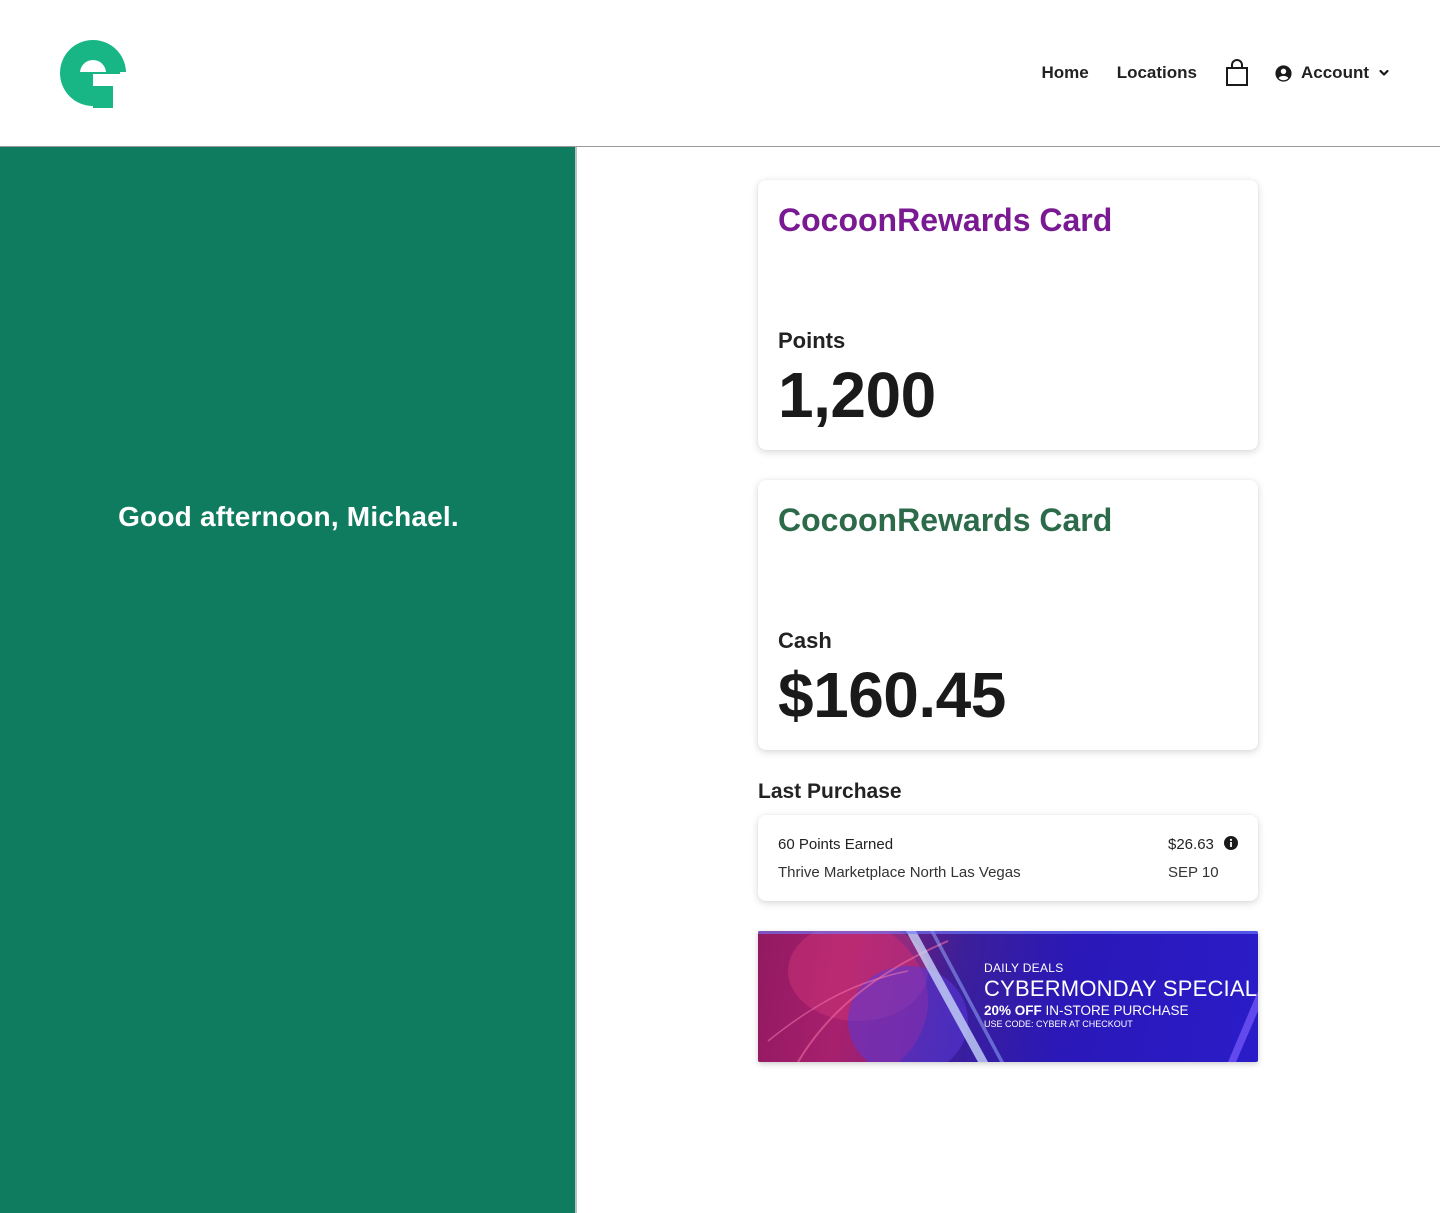 Image resolution: width=1440 pixels, height=1213 pixels. I want to click on points-label: Points, so click(812, 340).